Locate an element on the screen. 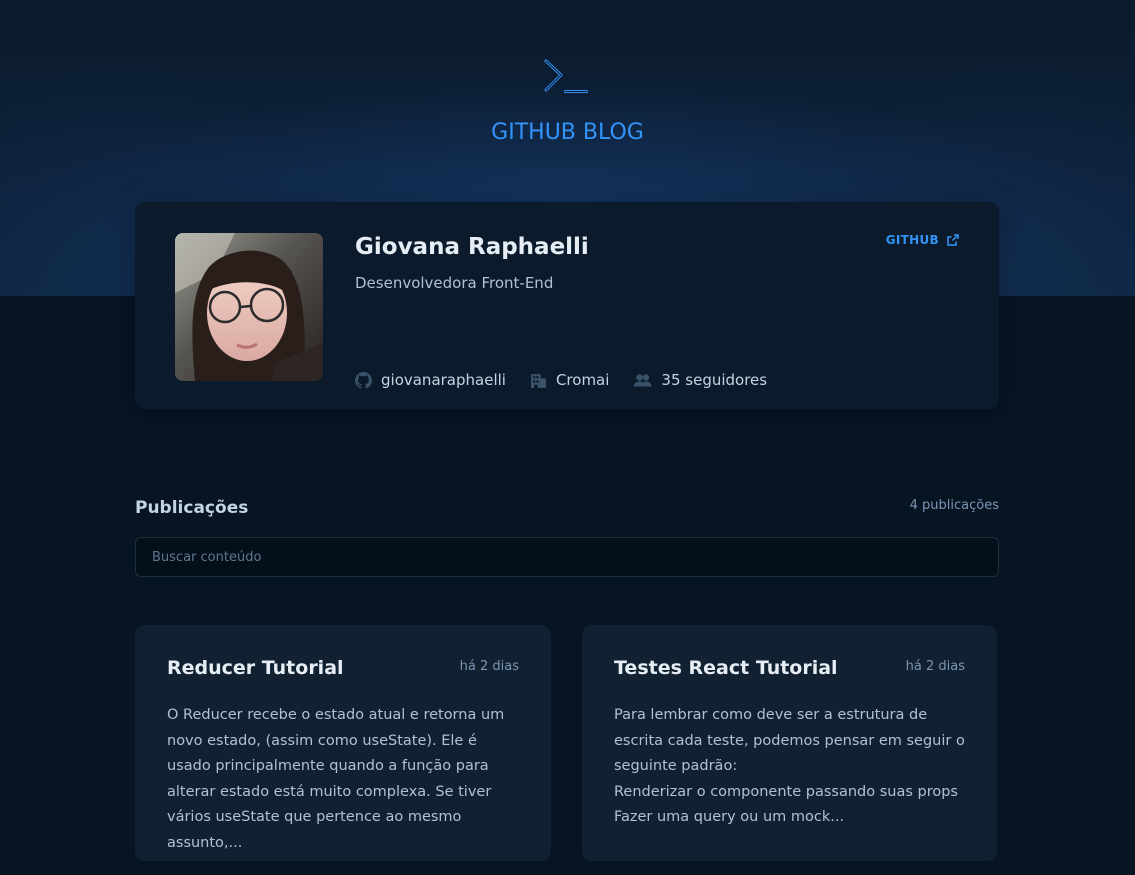 The image size is (1135, 875). building-icon is located at coordinates (538, 380).